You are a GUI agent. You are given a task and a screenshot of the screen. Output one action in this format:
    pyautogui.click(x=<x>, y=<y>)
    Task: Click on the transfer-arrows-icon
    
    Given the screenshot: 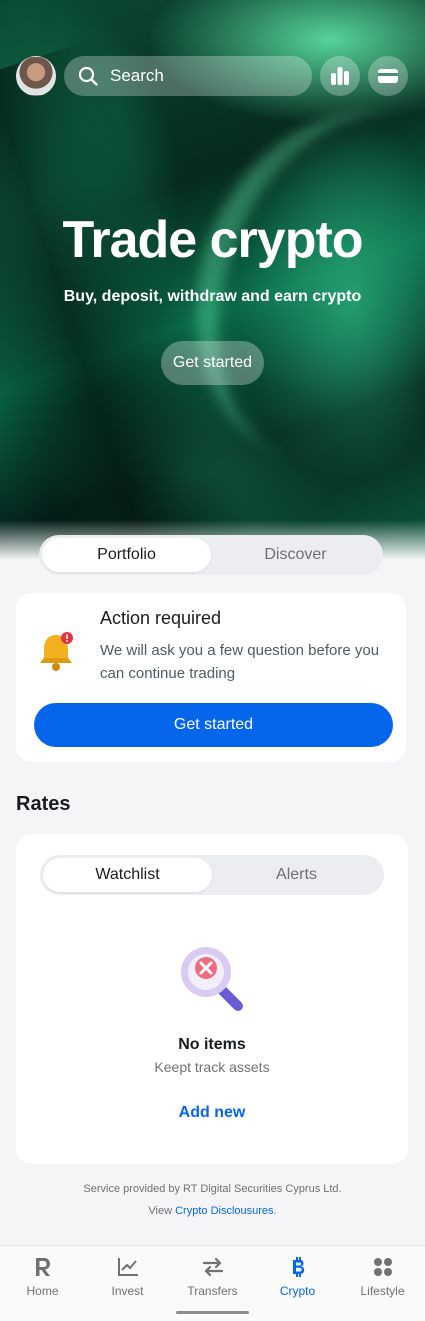 What is the action you would take?
    pyautogui.click(x=213, y=1267)
    